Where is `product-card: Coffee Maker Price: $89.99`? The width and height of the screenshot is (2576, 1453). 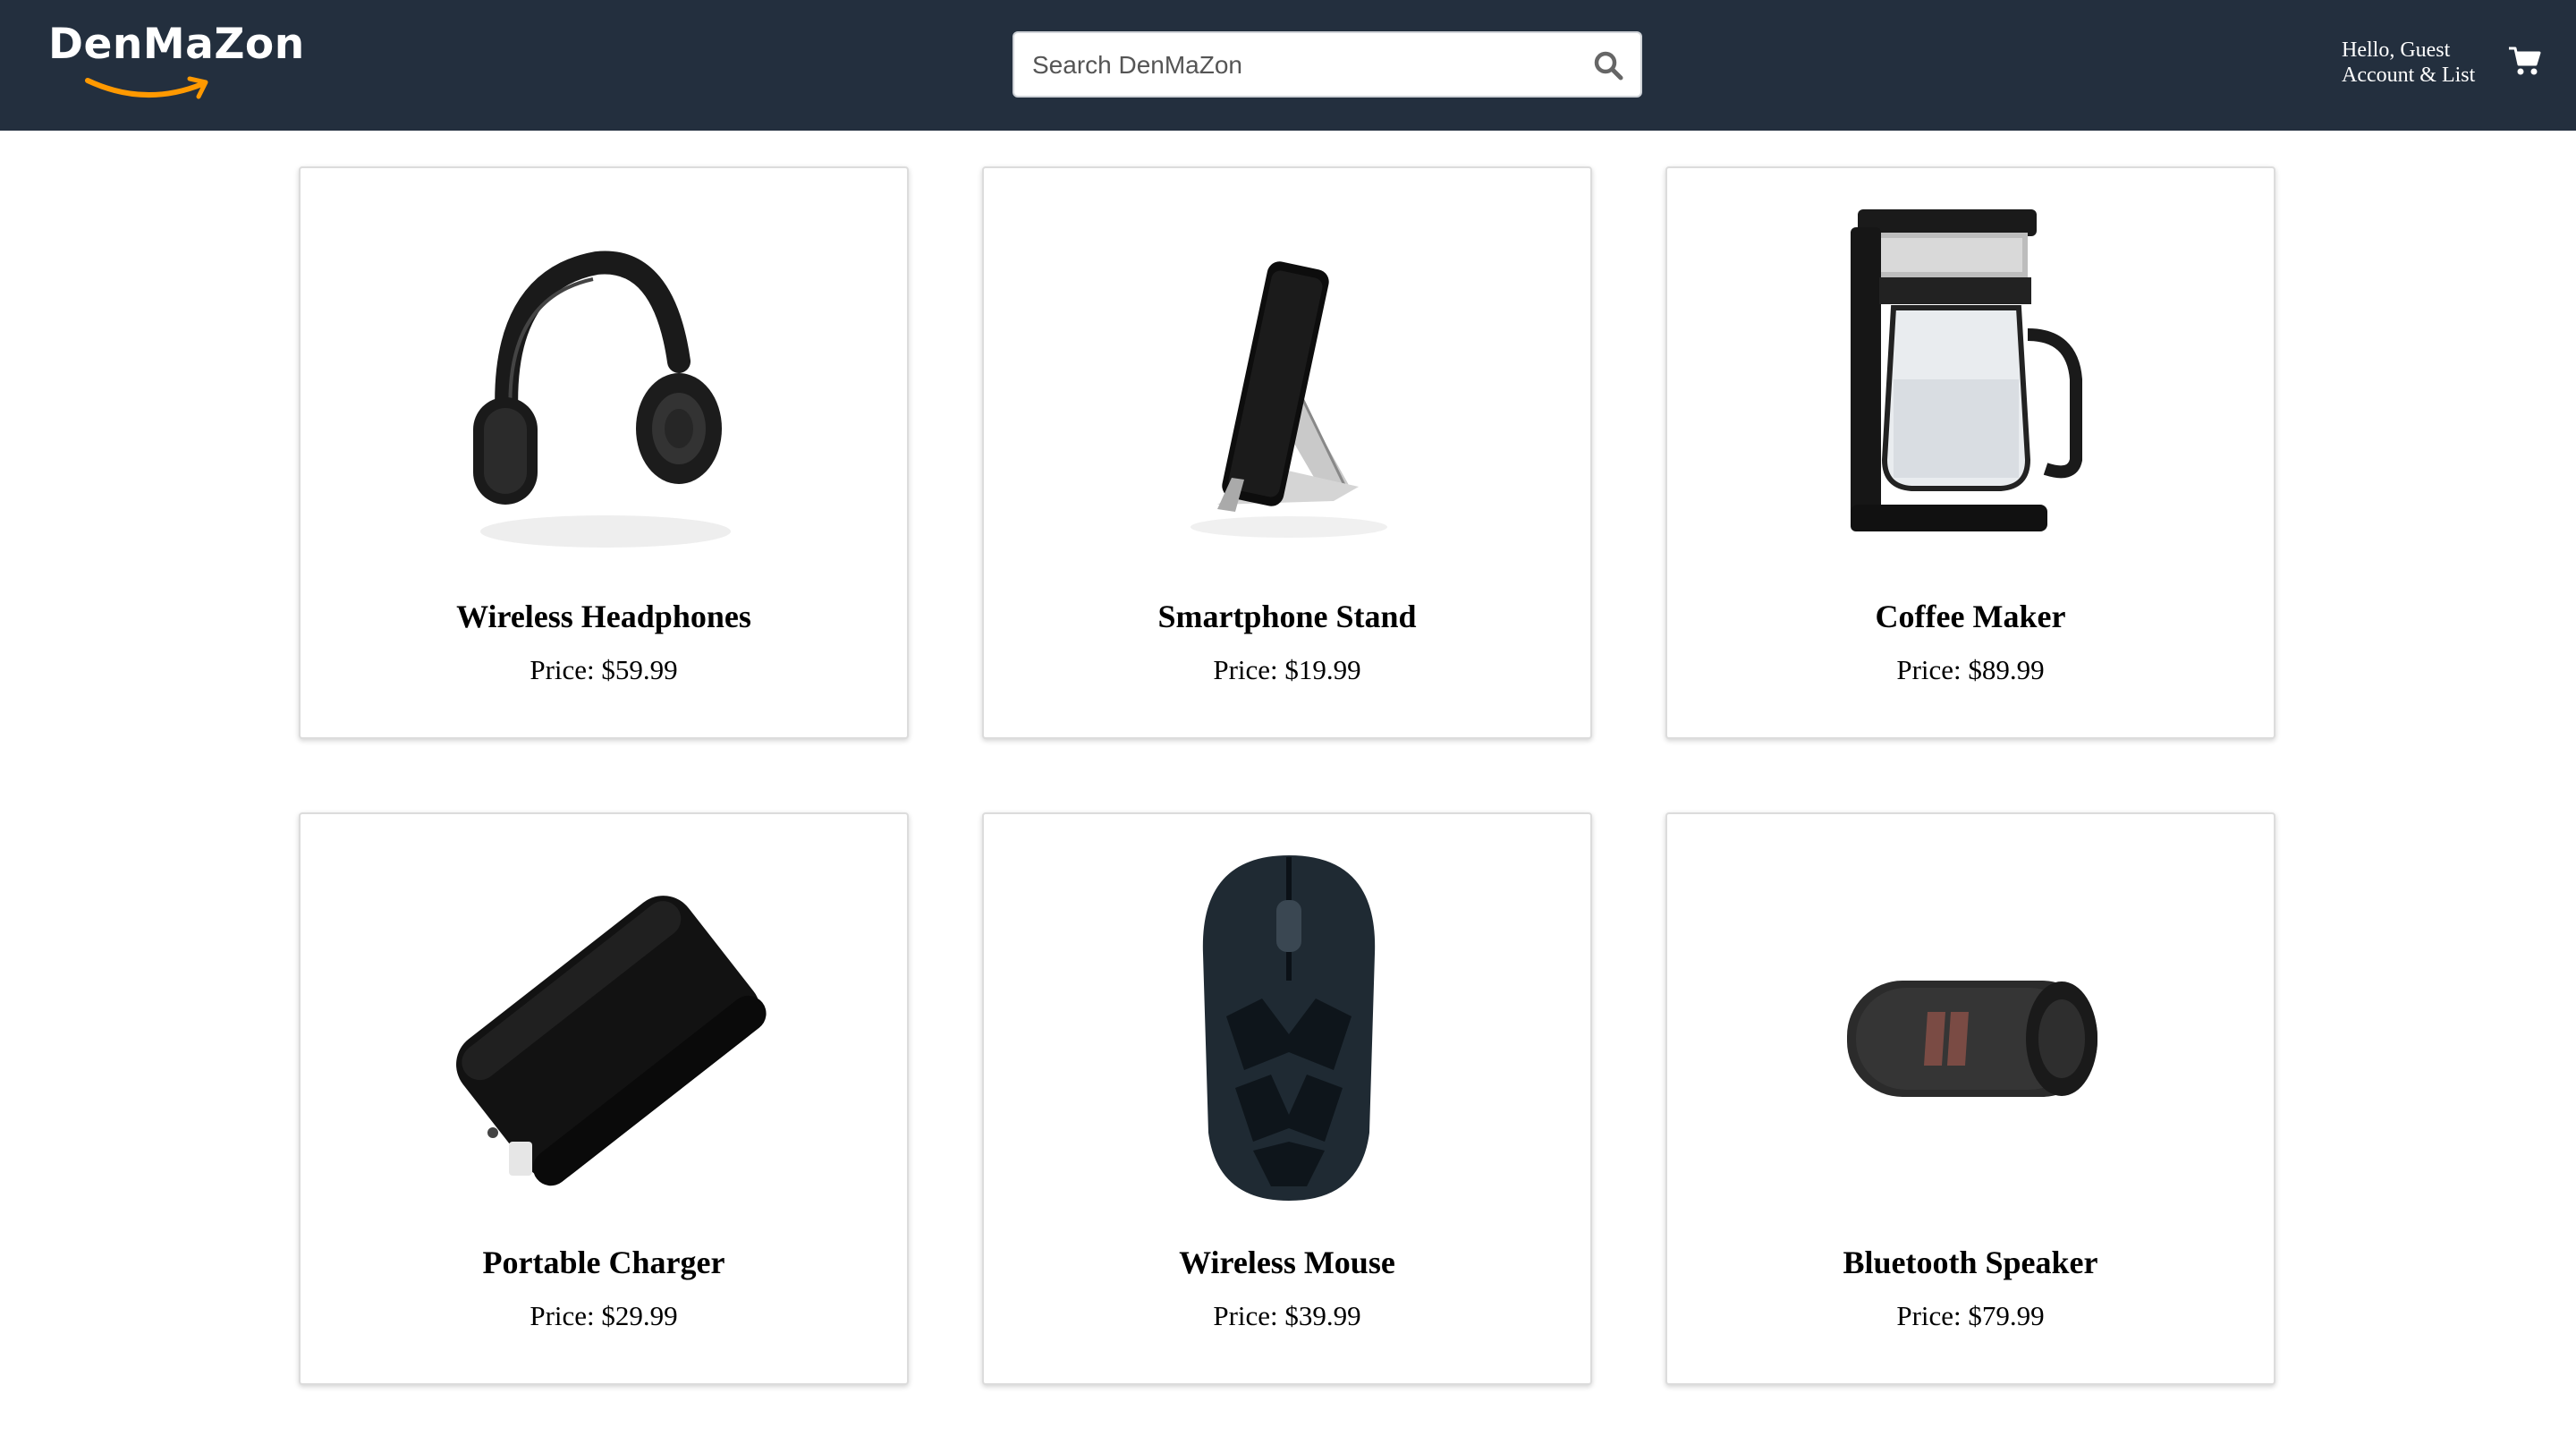
product-card: Coffee Maker Price: $89.99 is located at coordinates (1970, 452).